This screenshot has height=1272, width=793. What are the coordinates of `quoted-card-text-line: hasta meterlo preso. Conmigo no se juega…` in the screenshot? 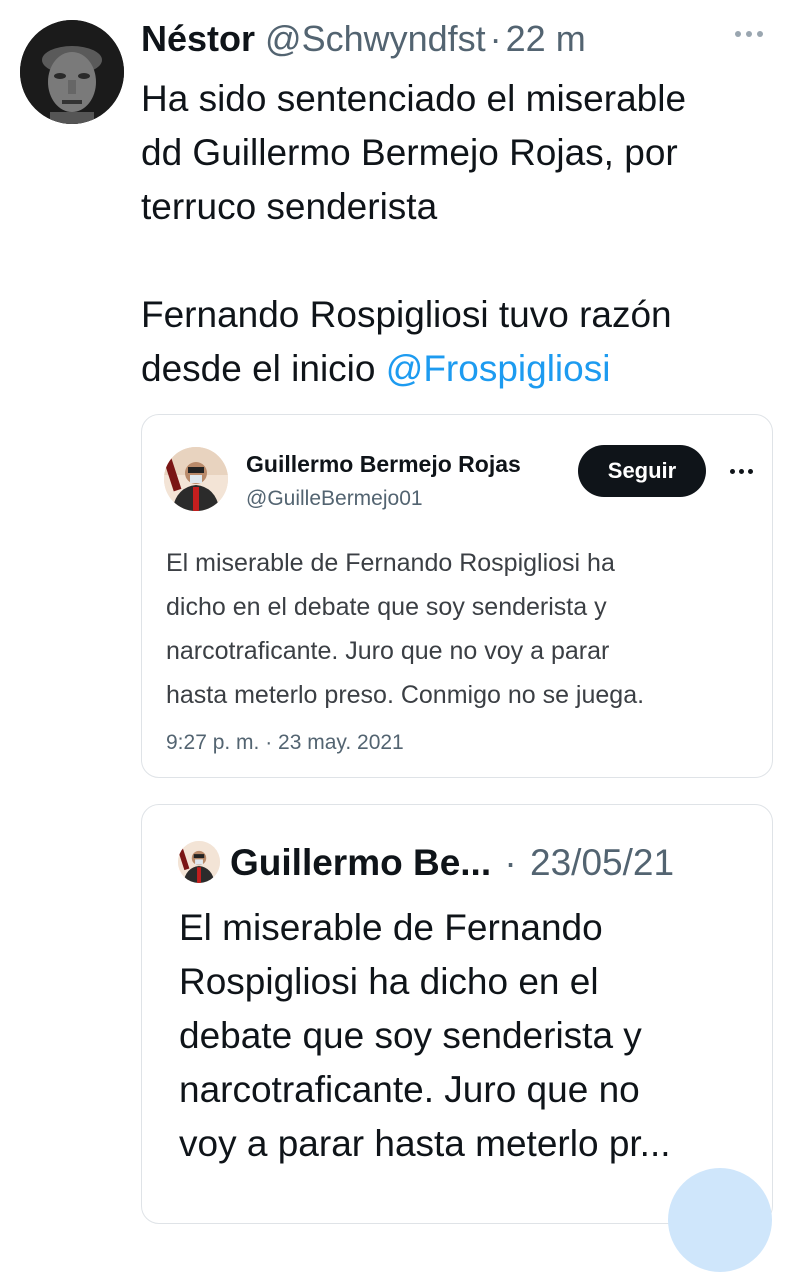 It's located at (405, 695).